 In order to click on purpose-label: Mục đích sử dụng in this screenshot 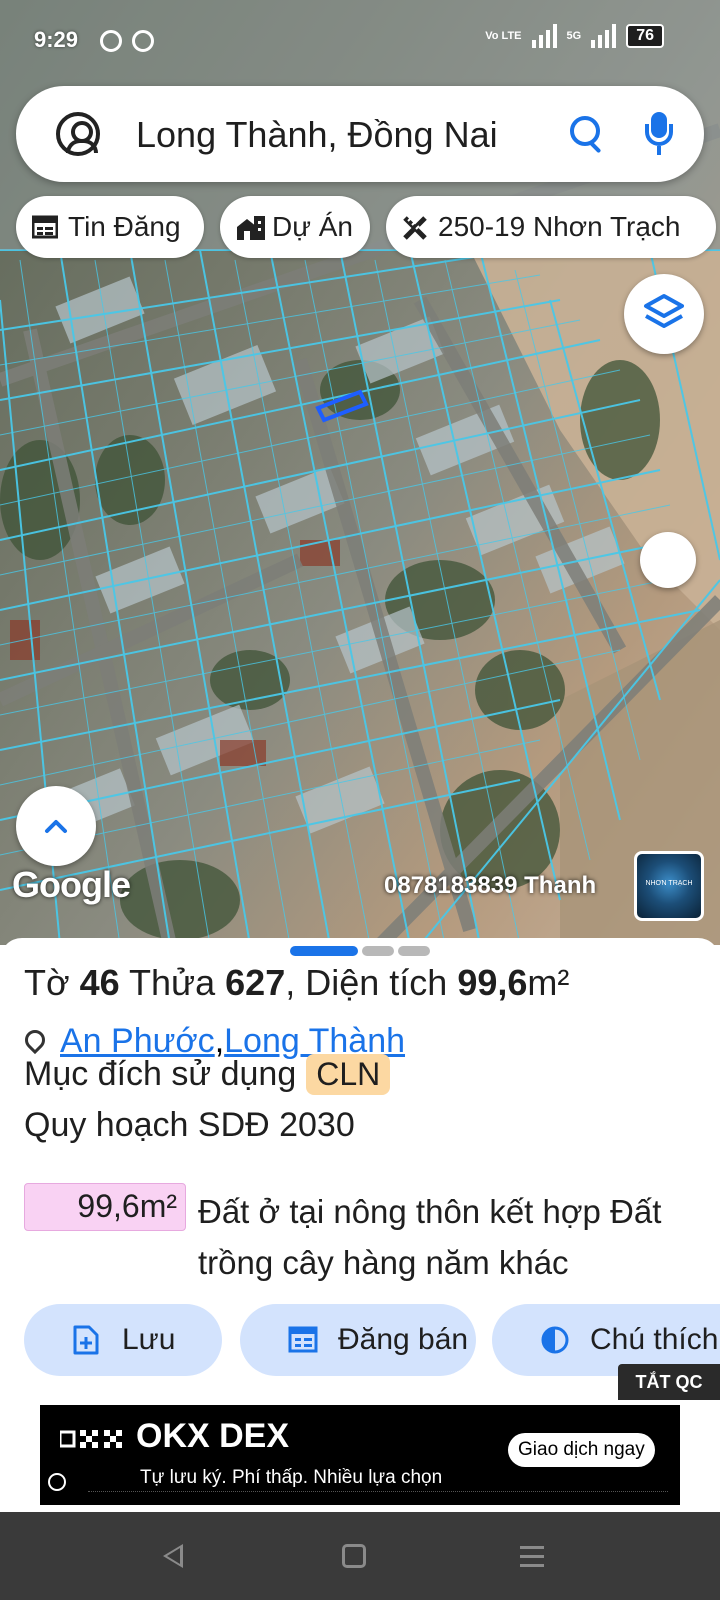, I will do `click(160, 1074)`.